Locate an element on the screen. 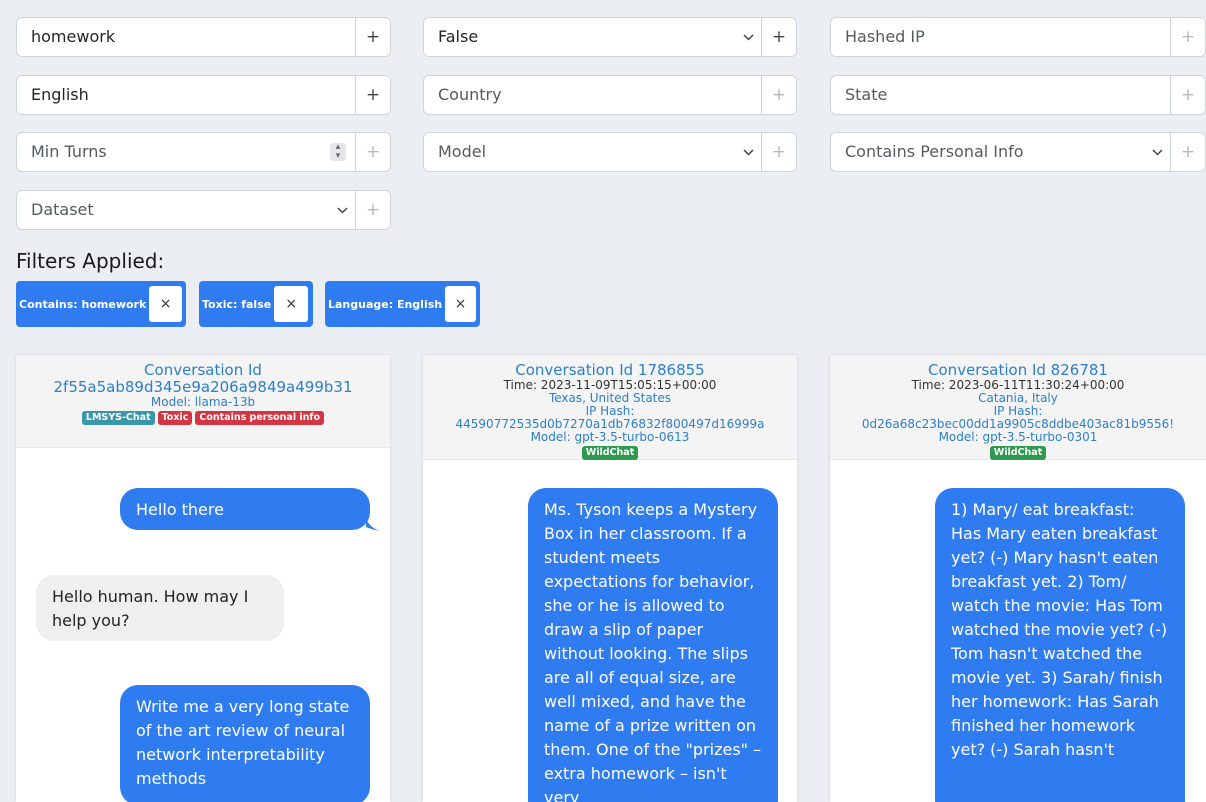 This screenshot has width=1206, height=802. conversation-id: Conversation Id 1786855 is located at coordinates (610, 370).